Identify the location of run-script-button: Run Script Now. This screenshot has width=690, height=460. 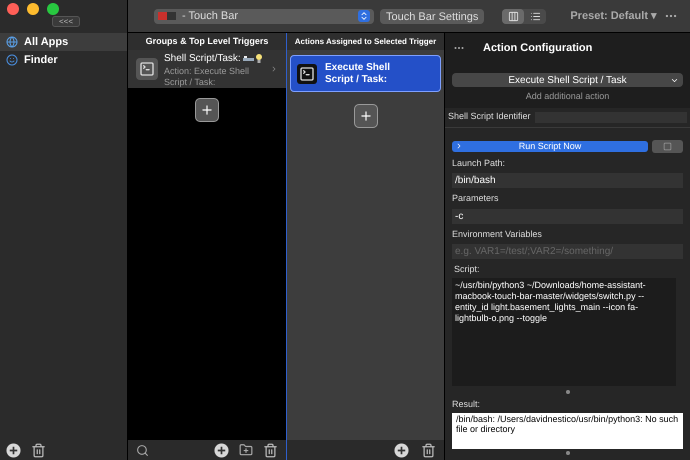
(550, 146).